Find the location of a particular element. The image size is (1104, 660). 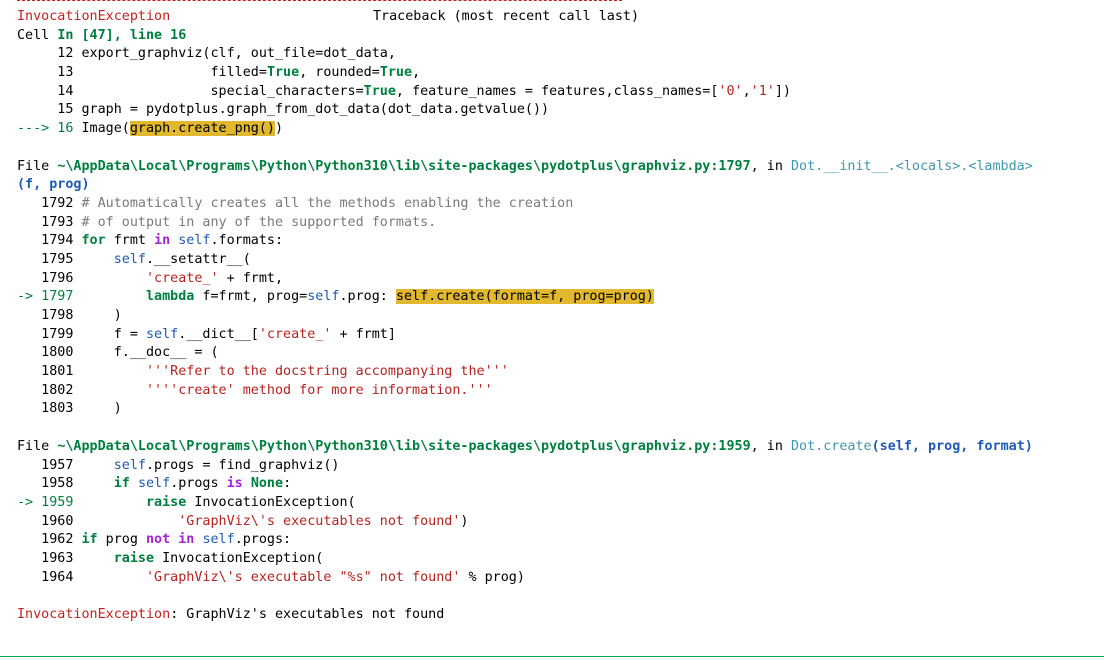

line-number: 1960 is located at coordinates (49, 521).